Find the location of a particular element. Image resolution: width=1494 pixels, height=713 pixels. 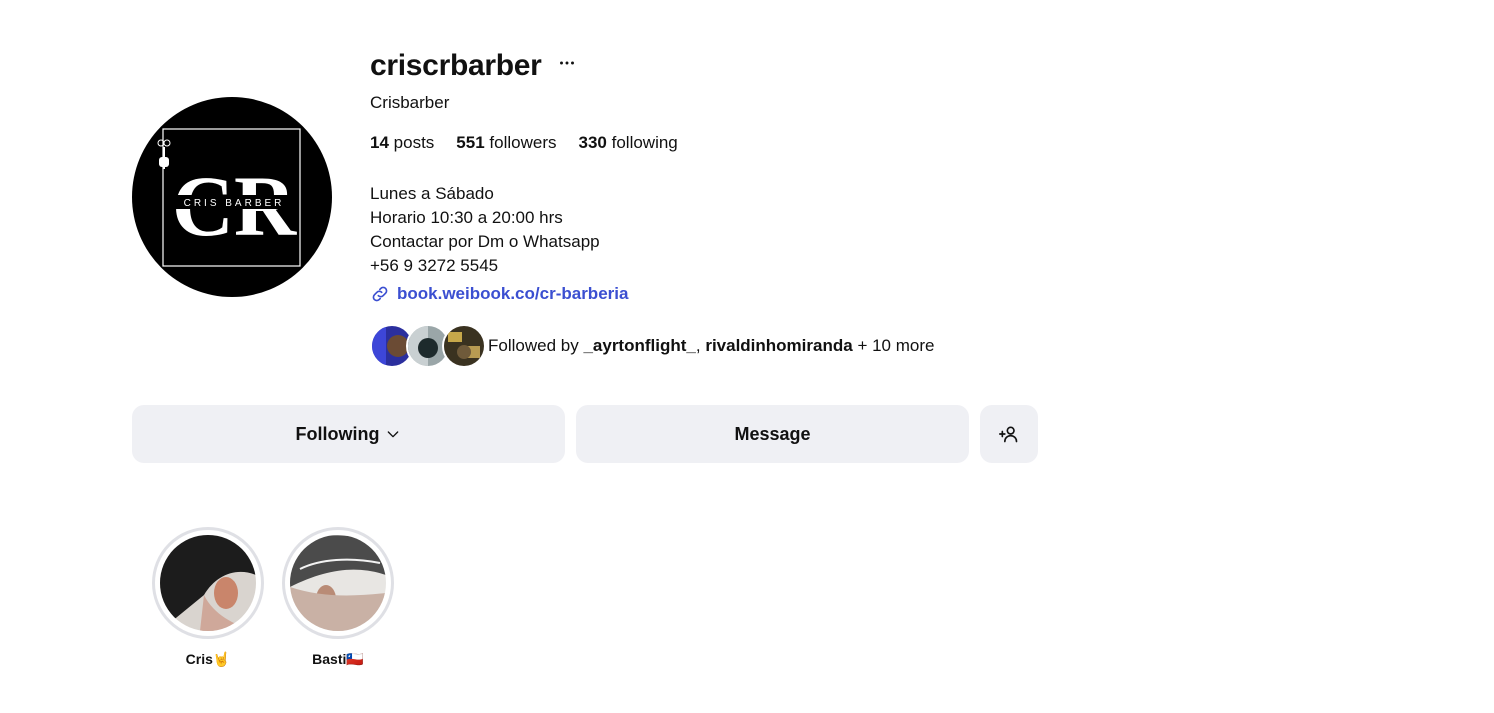

following-stat: 330 following is located at coordinates (628, 143).